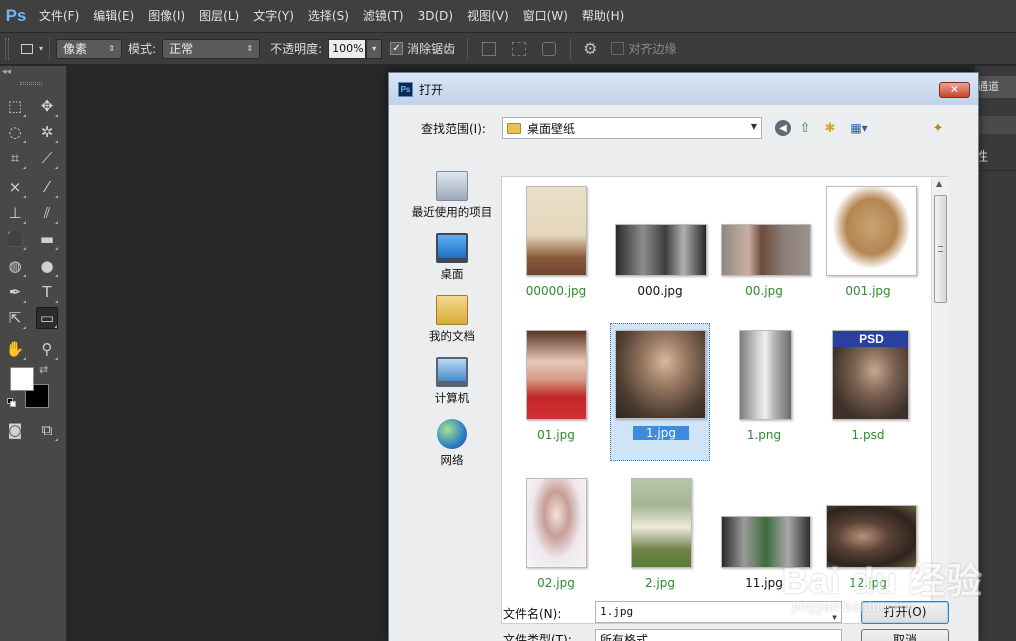  What do you see at coordinates (15, 187) in the screenshot?
I see `healing-brush-tool-icon: ⨯` at bounding box center [15, 187].